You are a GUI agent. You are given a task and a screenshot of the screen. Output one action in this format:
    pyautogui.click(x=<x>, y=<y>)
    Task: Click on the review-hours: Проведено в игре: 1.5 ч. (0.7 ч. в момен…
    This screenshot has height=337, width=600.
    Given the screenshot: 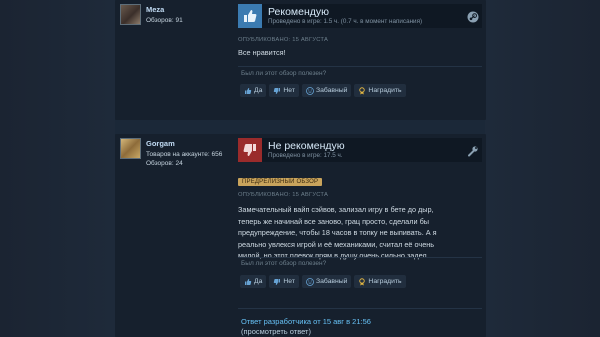 What is the action you would take?
    pyautogui.click(x=345, y=21)
    